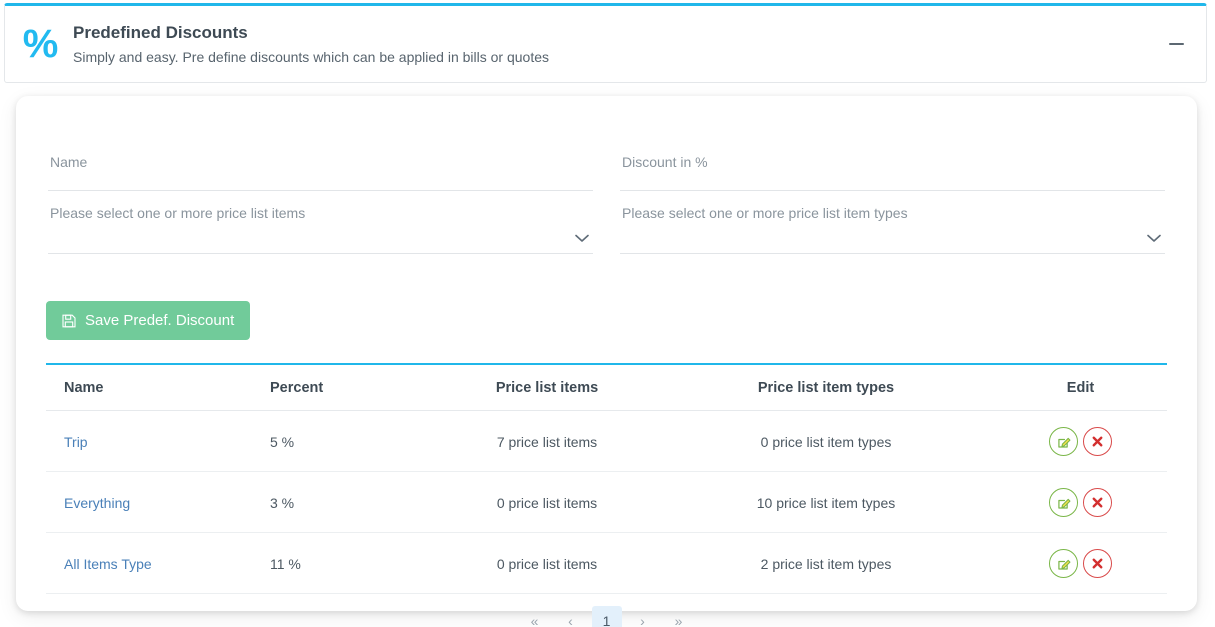 The width and height of the screenshot is (1215, 627). What do you see at coordinates (353, 387) in the screenshot?
I see `column-header-percent: Percent` at bounding box center [353, 387].